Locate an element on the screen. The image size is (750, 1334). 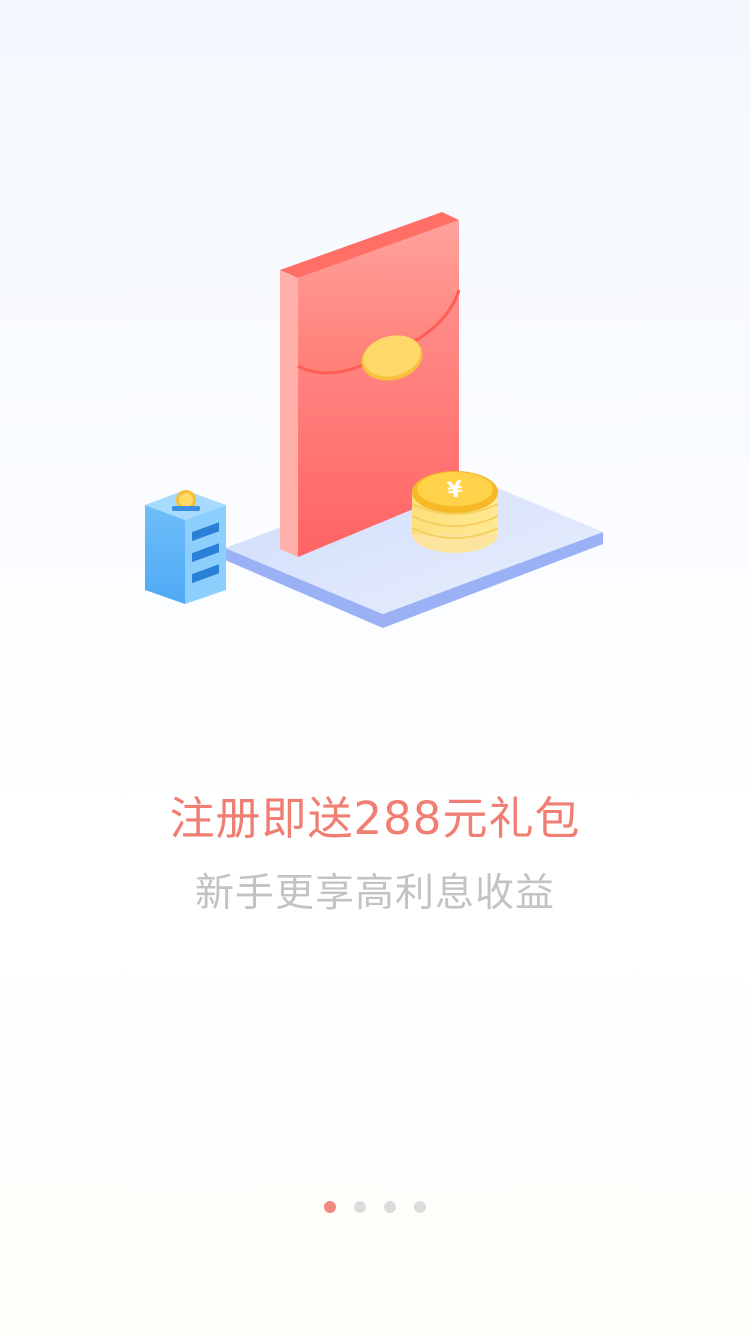
savings-box is located at coordinates (185, 547).